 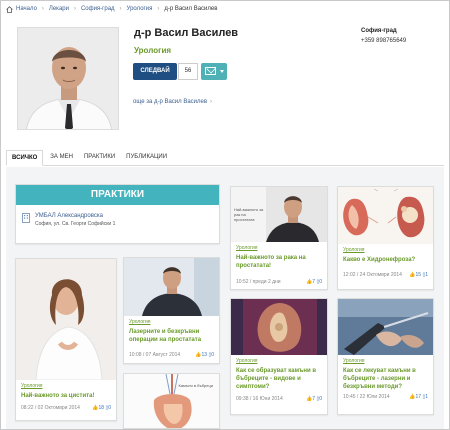 I want to click on home-icon, so click(x=9, y=9).